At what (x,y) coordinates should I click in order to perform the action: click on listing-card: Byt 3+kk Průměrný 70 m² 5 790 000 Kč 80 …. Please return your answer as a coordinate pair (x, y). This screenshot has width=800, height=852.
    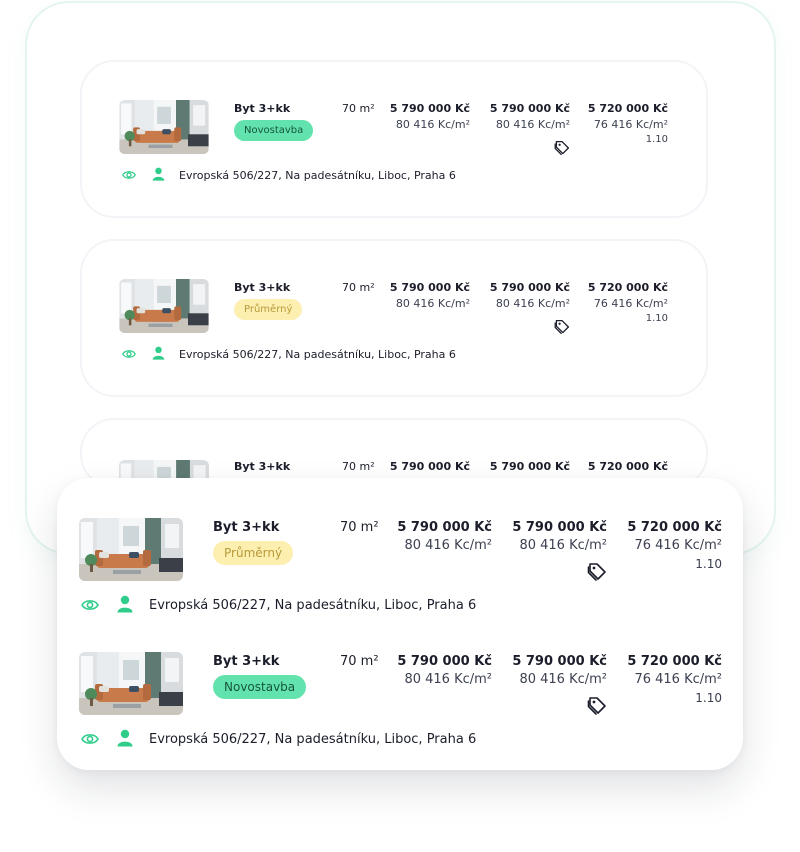
    Looking at the image, I should click on (394, 318).